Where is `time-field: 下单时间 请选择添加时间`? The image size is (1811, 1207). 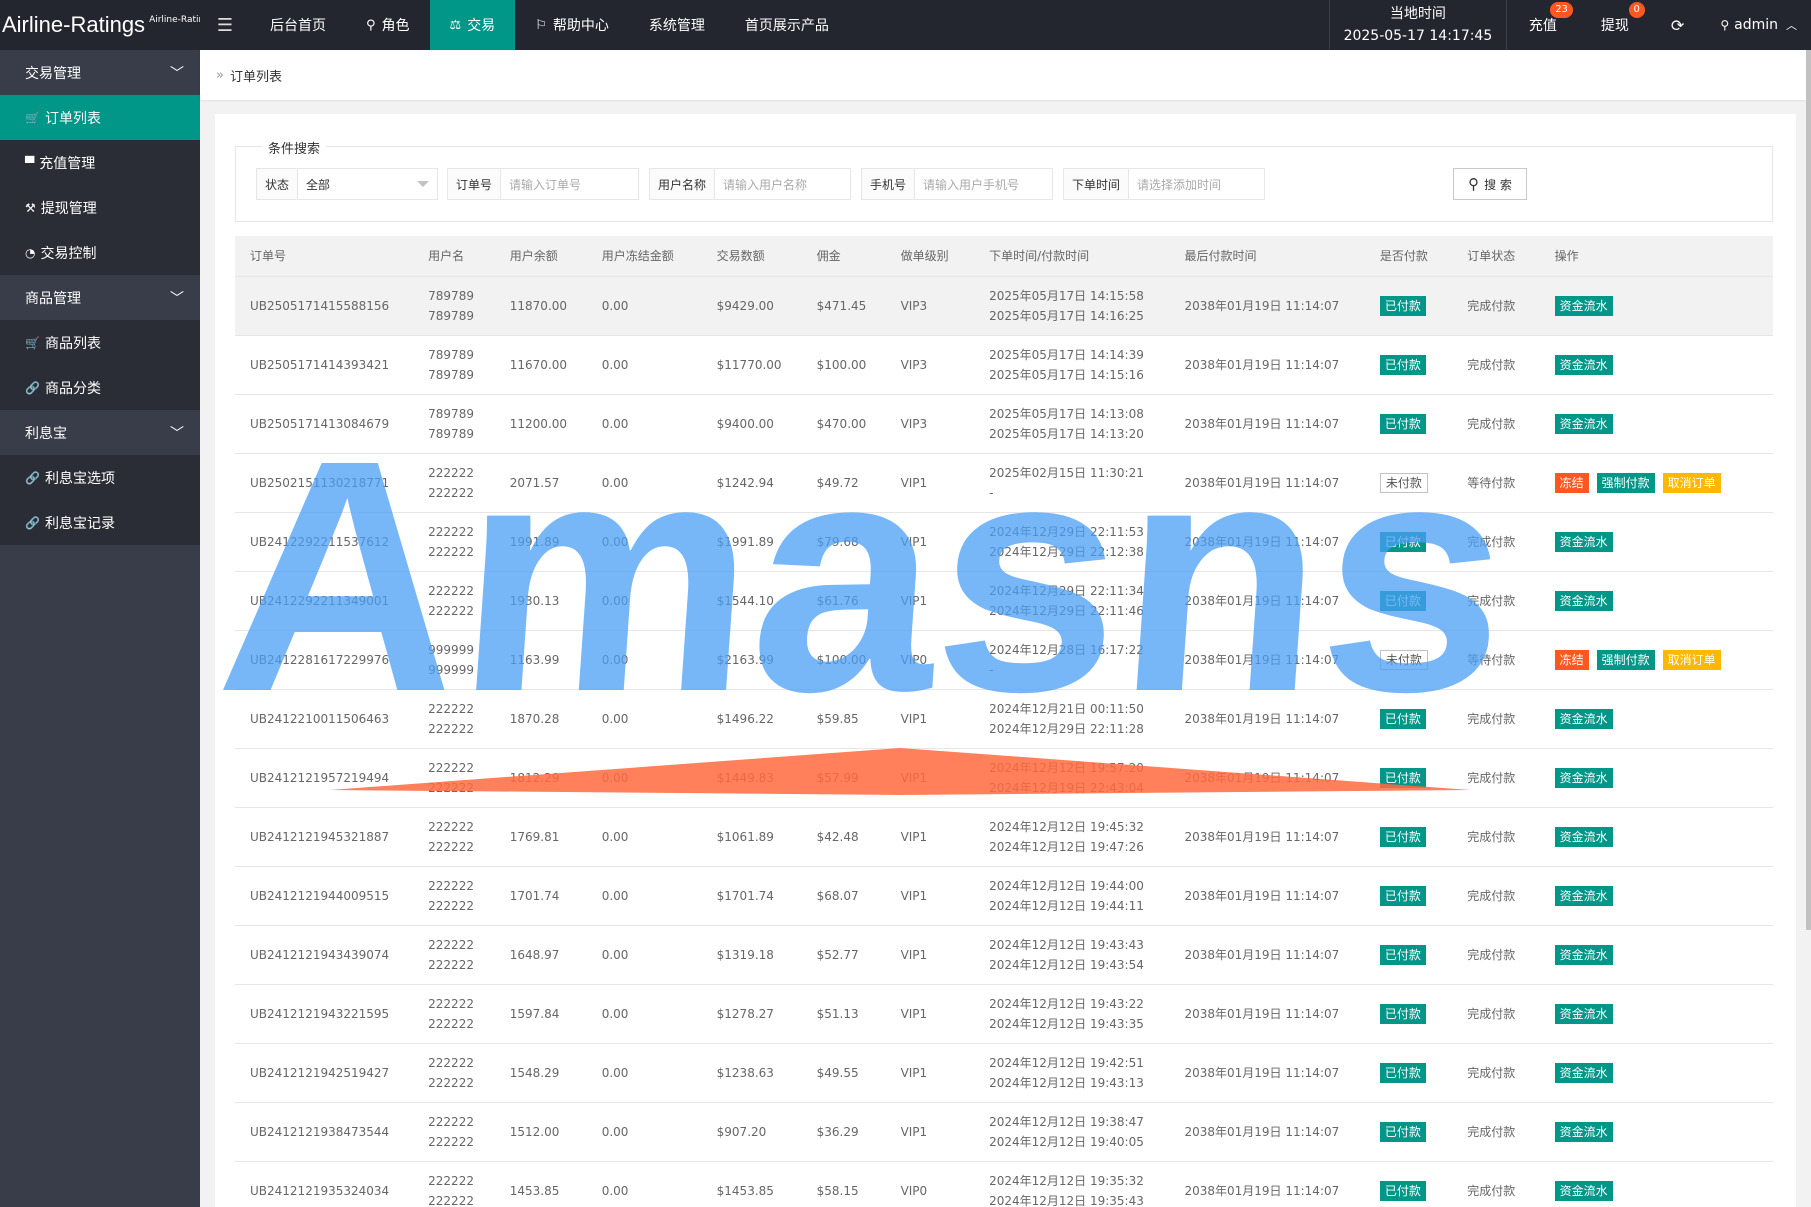 time-field: 下单时间 请选择添加时间 is located at coordinates (1164, 184).